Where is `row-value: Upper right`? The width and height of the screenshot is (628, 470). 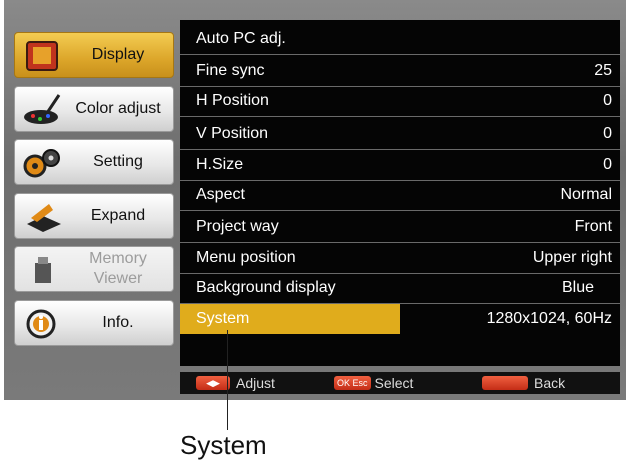 row-value: Upper right is located at coordinates (572, 257).